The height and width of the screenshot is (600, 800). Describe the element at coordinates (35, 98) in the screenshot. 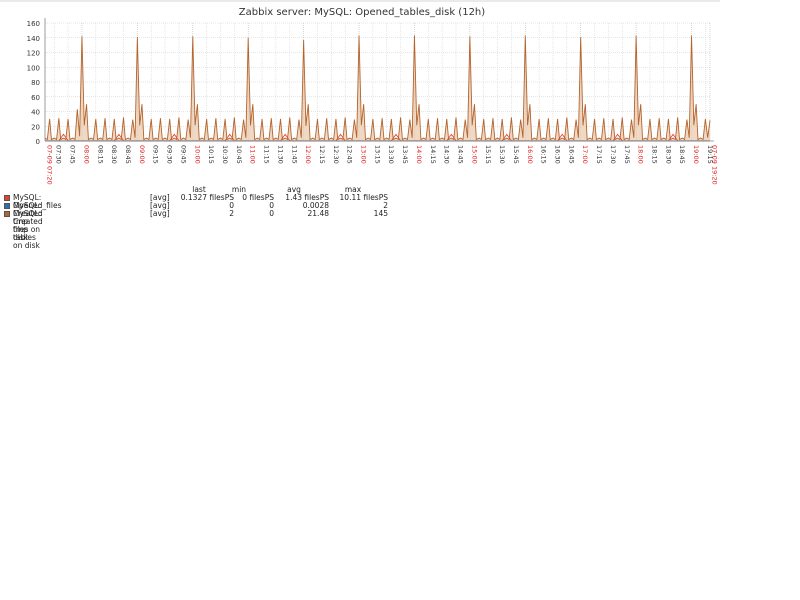

I see `y-tick-label: 60` at that location.